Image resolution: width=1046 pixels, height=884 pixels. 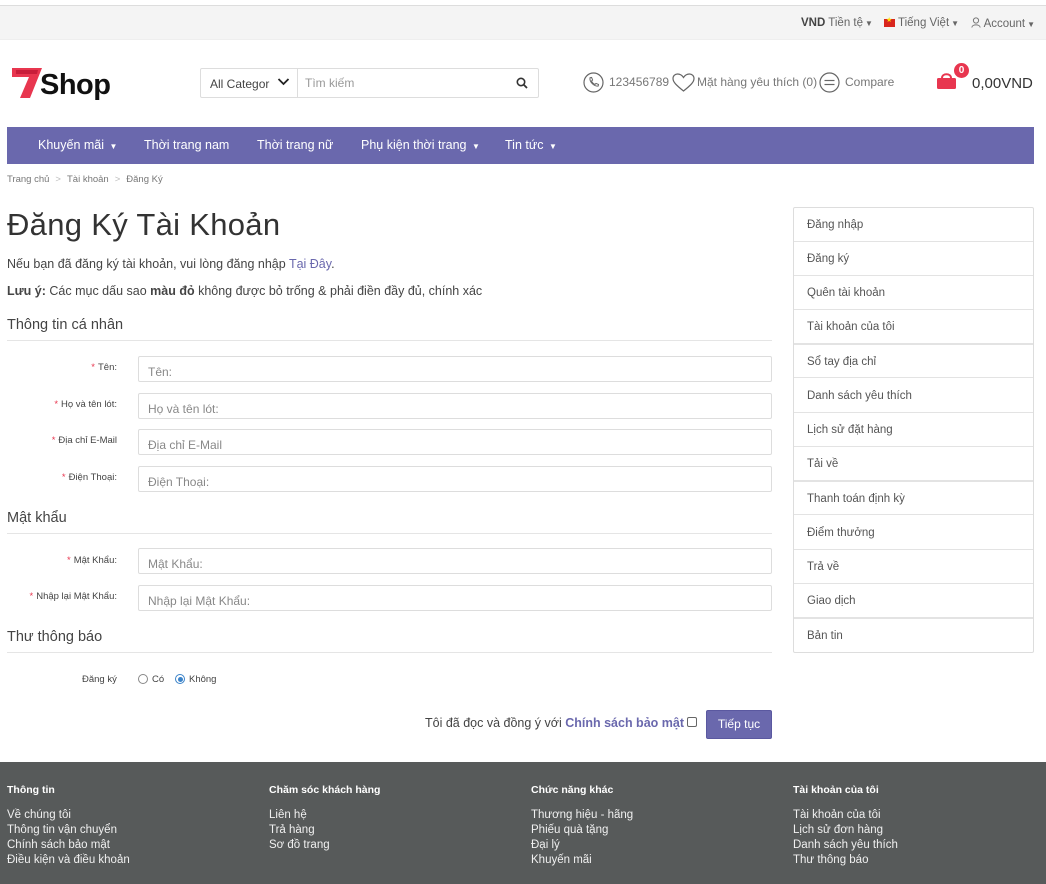 I want to click on intro-text-end: ., so click(x=333, y=264).